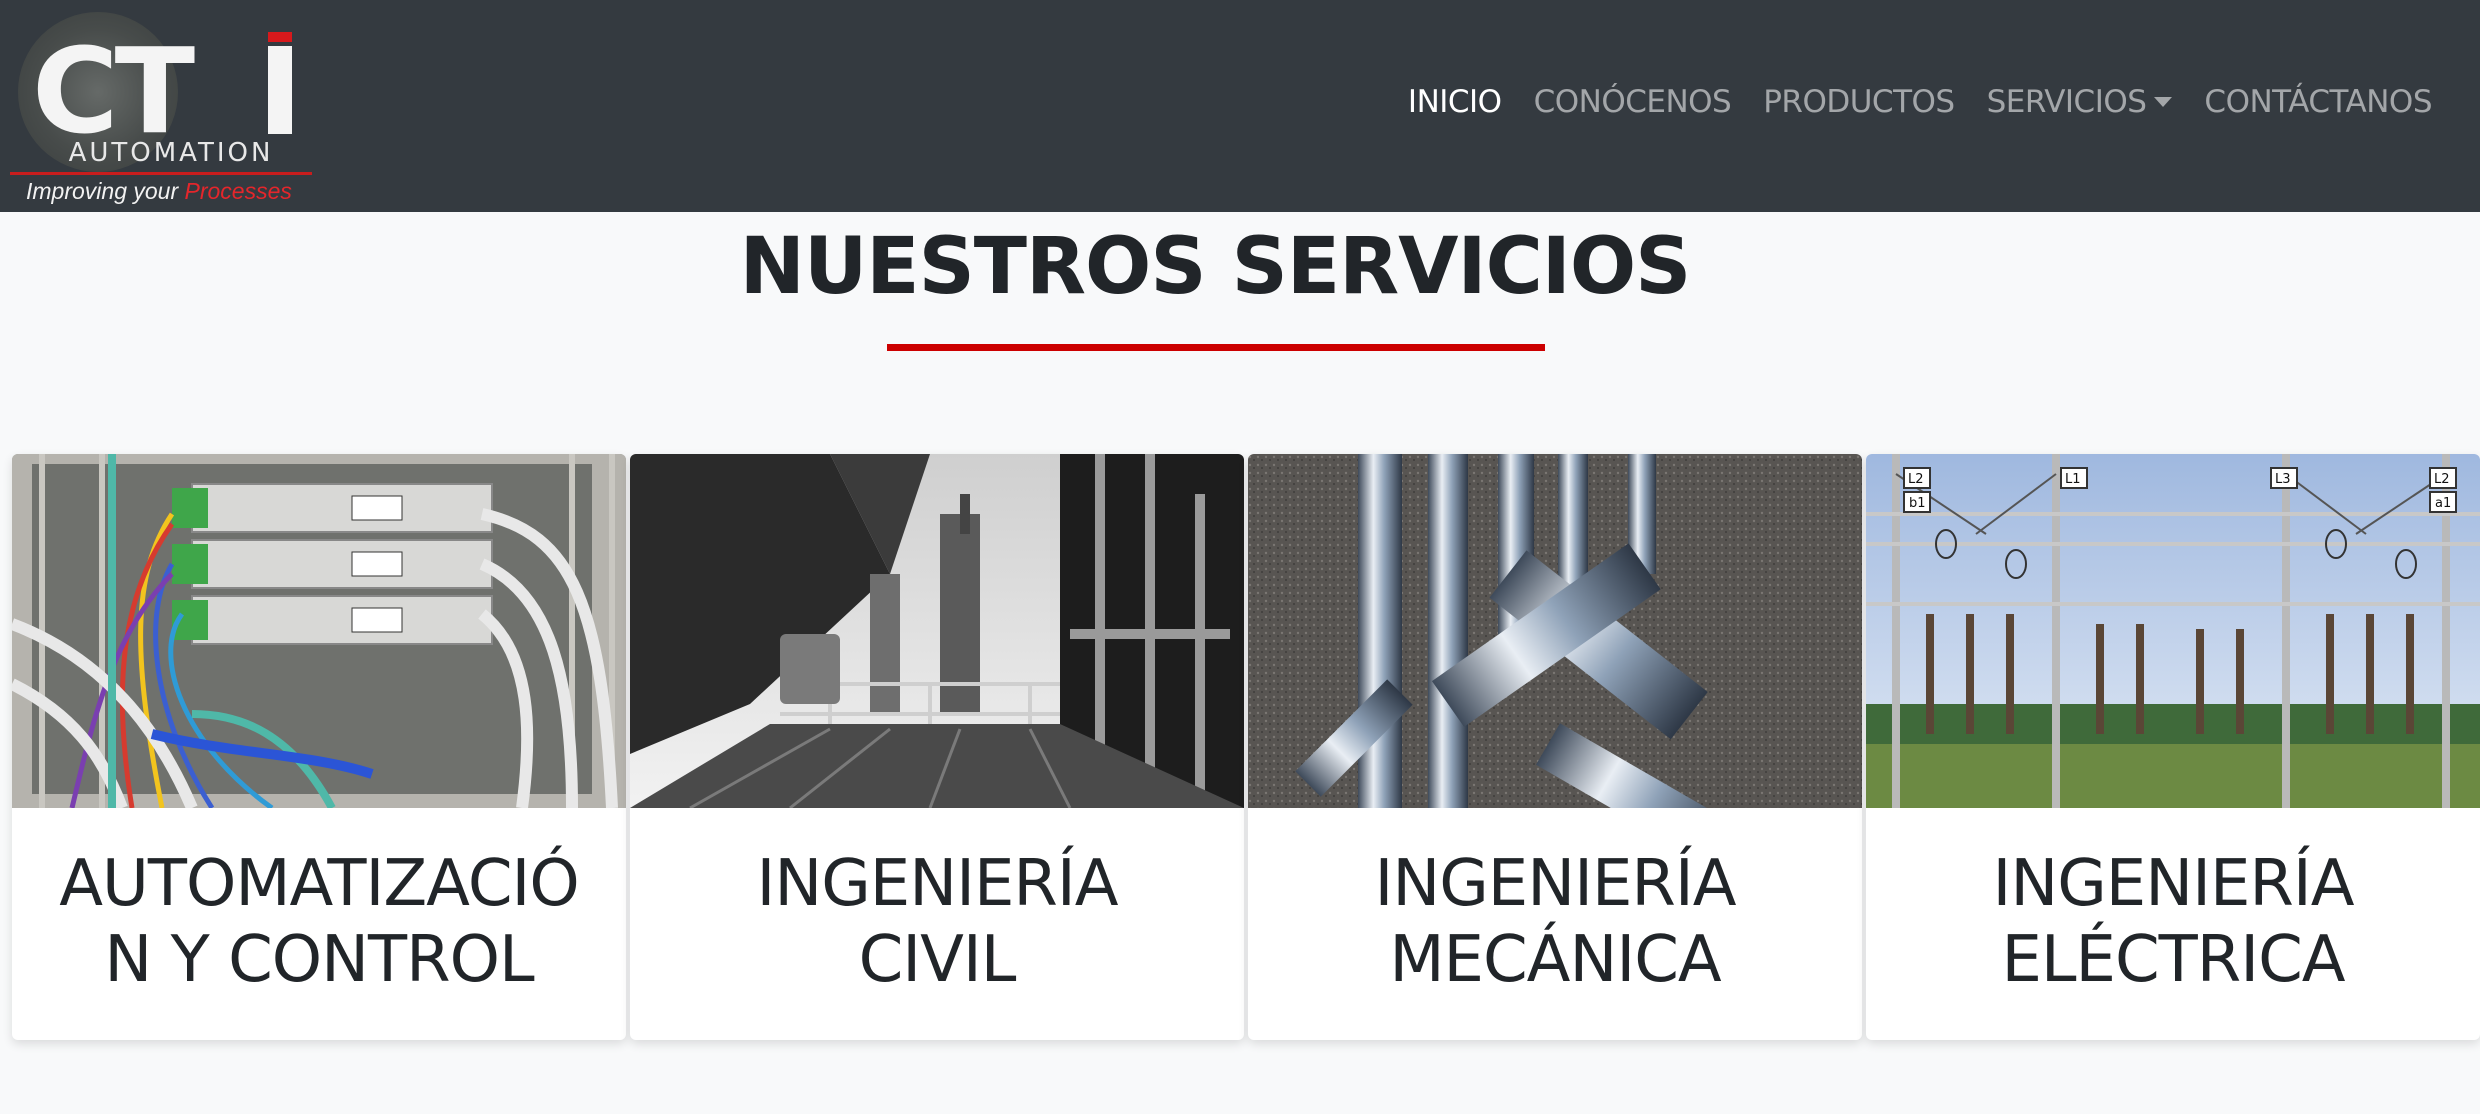 Image resolution: width=2480 pixels, height=1114 pixels. I want to click on steel-pipes-image, so click(1555, 631).